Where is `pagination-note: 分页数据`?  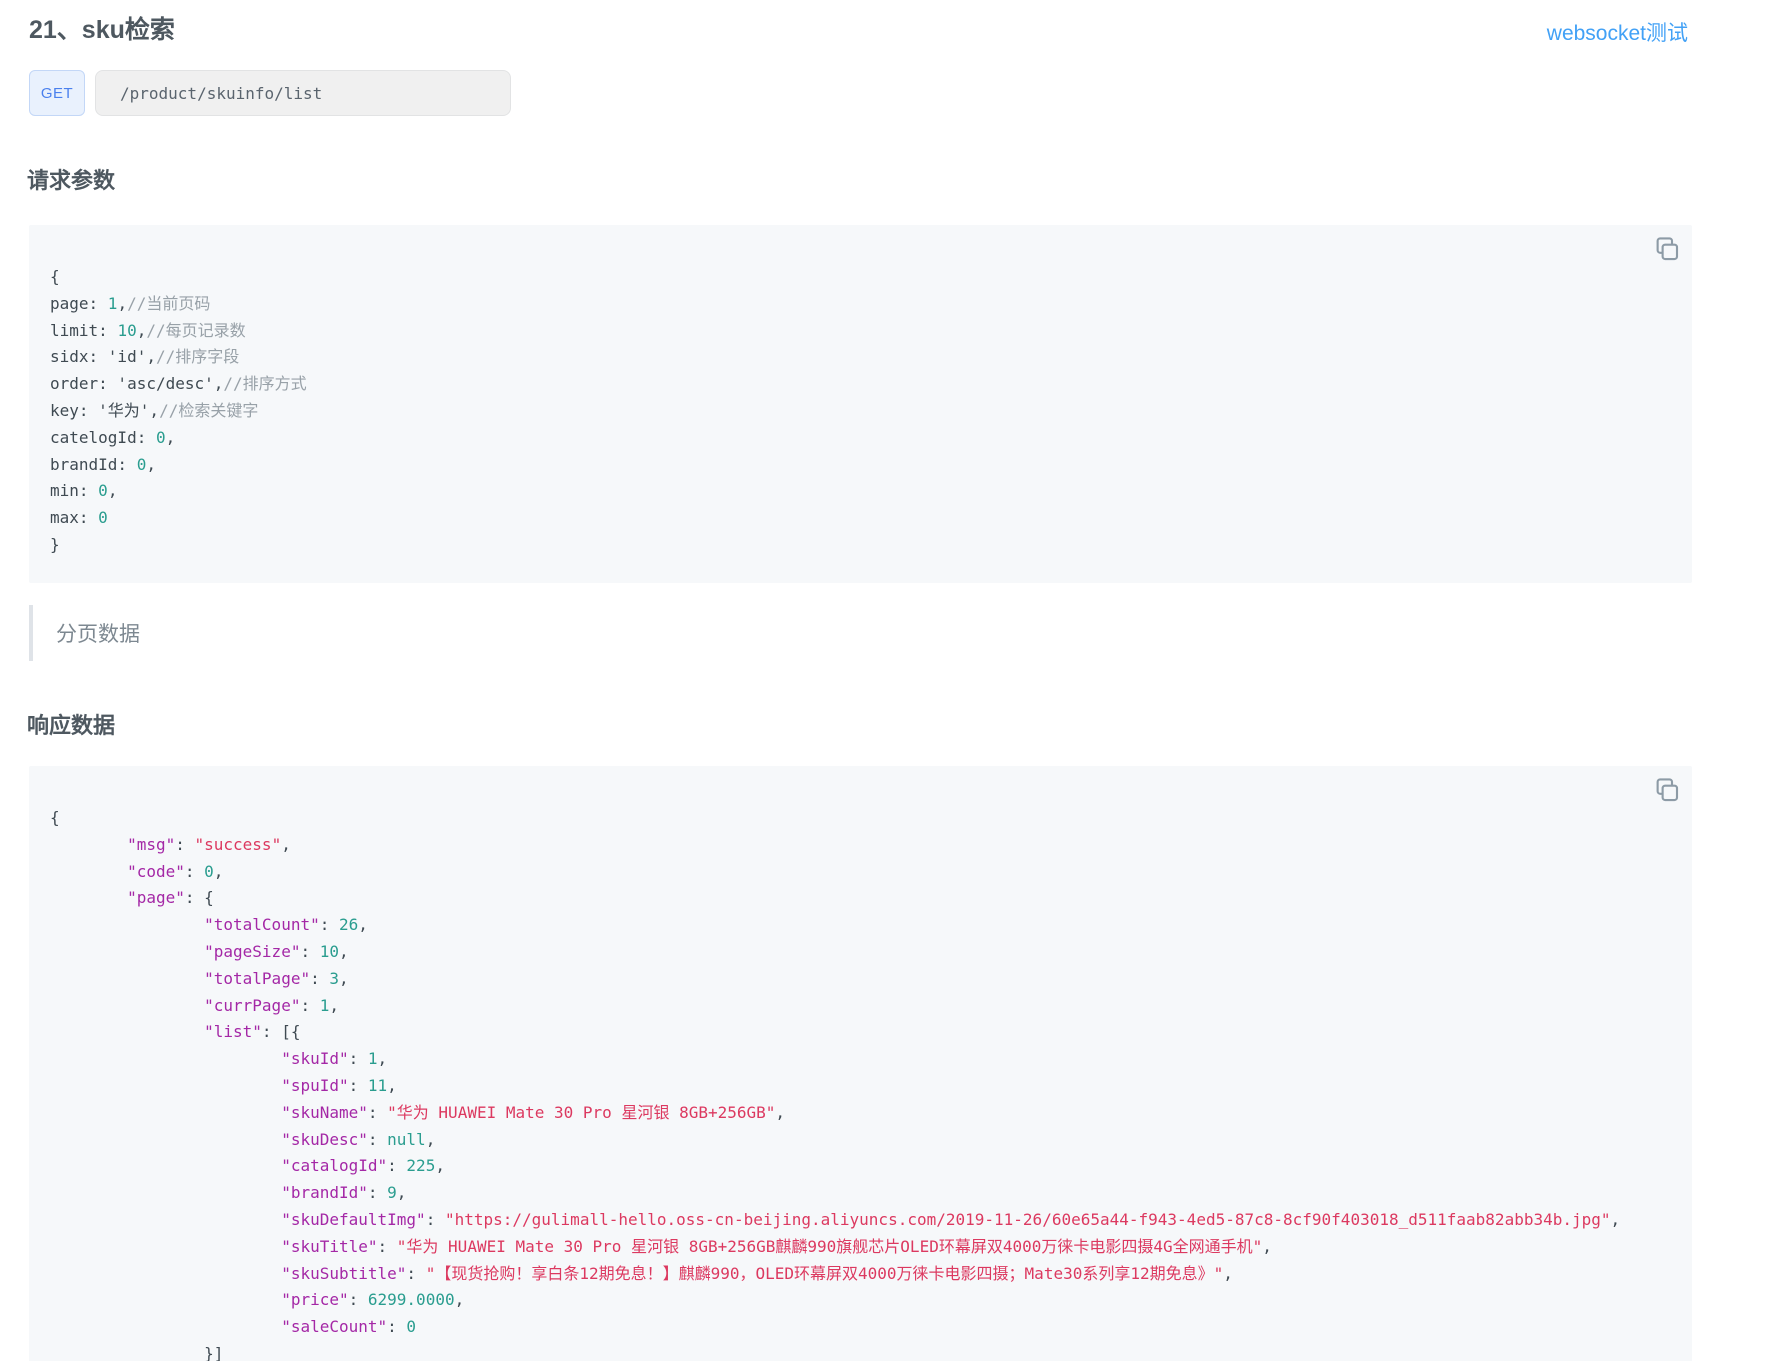
pagination-note: 分页数据 is located at coordinates (84, 633).